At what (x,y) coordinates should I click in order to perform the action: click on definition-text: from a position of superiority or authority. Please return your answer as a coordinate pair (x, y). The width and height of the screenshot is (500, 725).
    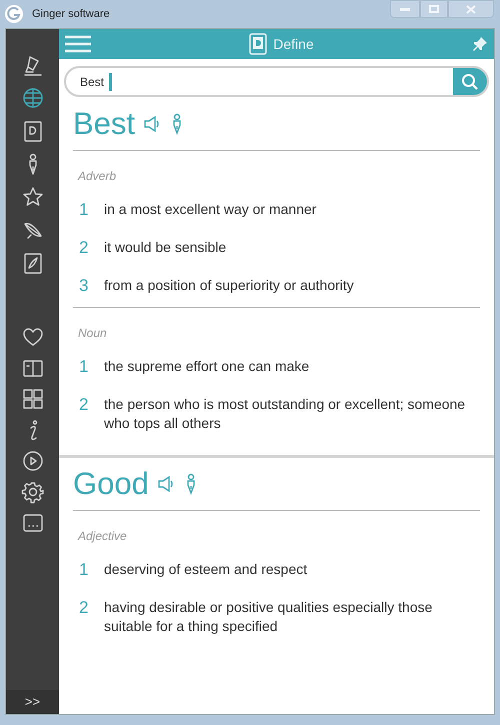
    Looking at the image, I should click on (229, 285).